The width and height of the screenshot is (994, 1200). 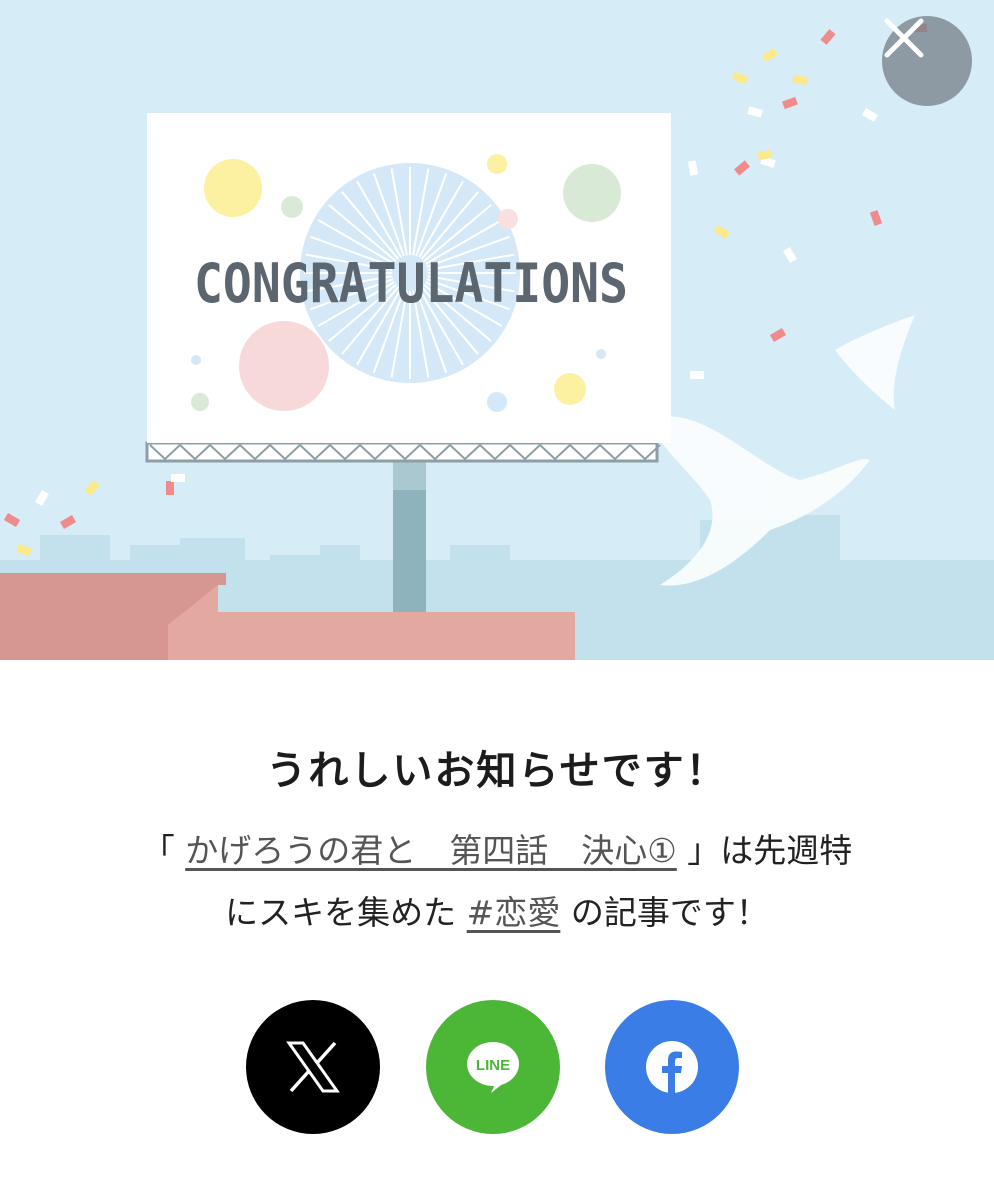 What do you see at coordinates (904, 38) in the screenshot?
I see `close-icon` at bounding box center [904, 38].